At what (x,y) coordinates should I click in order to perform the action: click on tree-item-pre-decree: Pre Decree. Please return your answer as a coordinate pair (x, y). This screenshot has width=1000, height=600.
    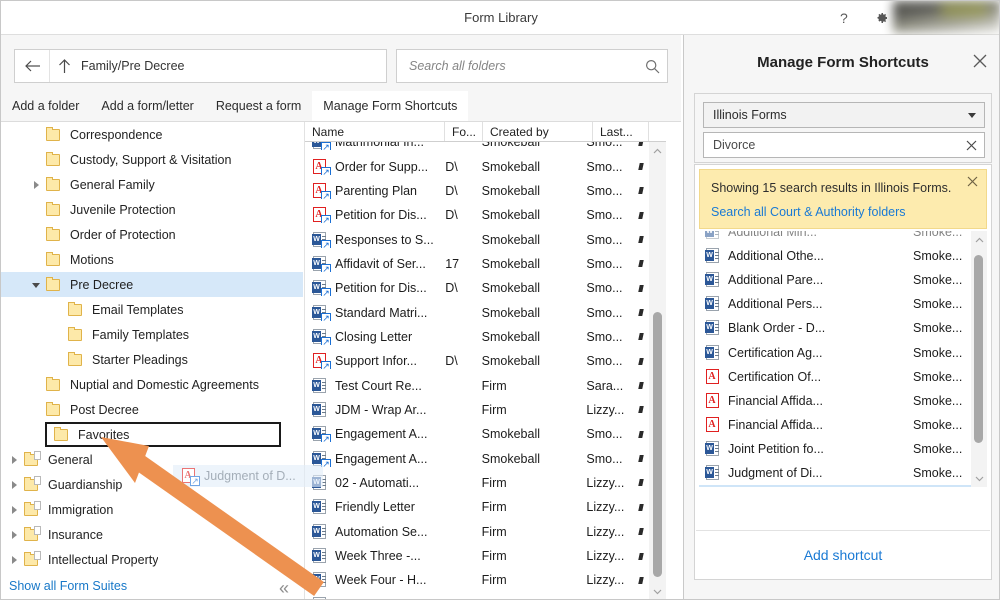
    Looking at the image, I should click on (152, 284).